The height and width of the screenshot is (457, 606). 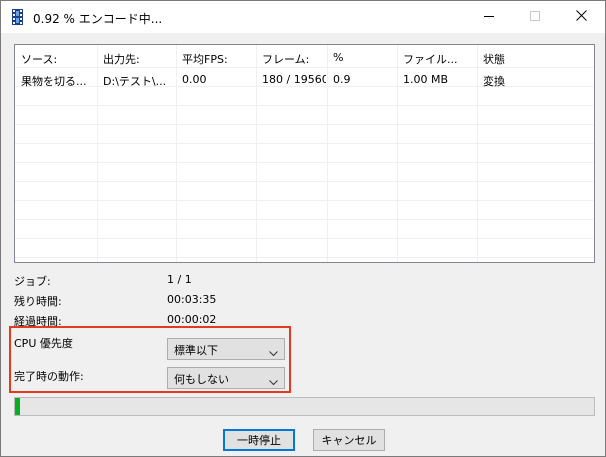 I want to click on on-complete-label: 完了時の動作:, so click(x=49, y=376).